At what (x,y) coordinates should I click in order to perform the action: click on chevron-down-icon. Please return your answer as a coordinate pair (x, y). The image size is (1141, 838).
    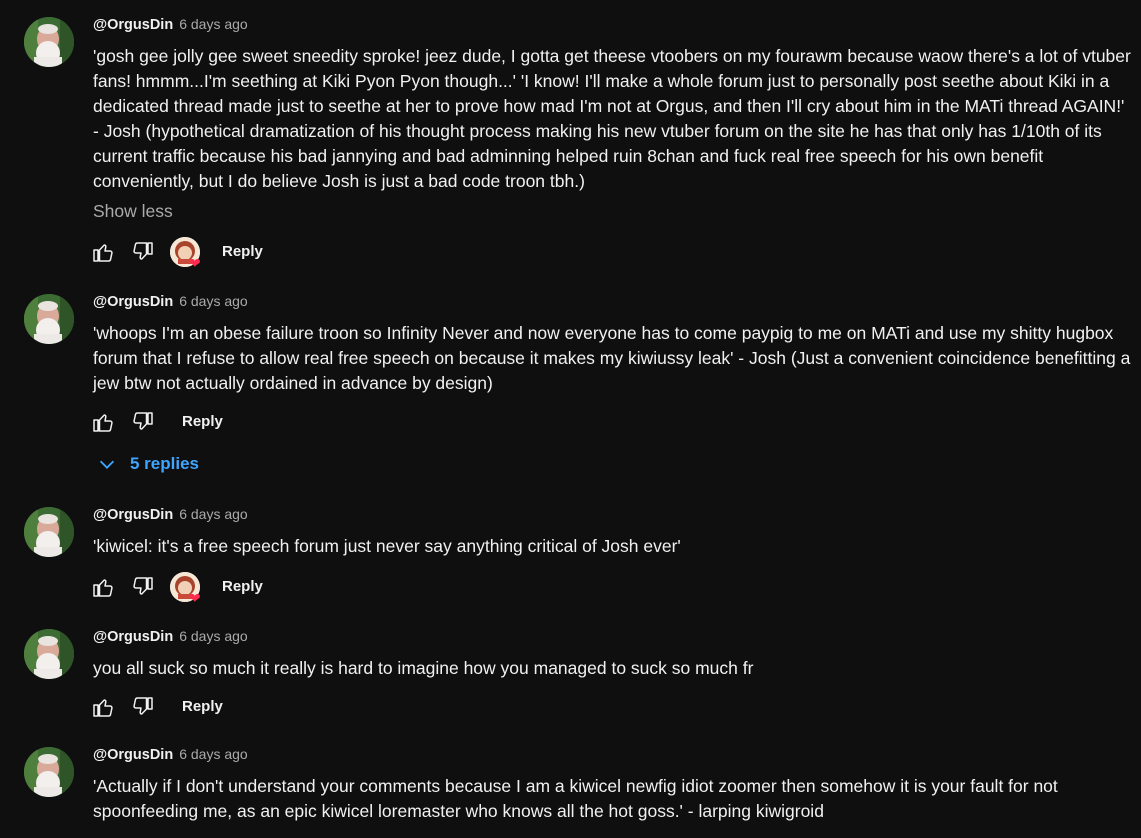
    Looking at the image, I should click on (107, 464).